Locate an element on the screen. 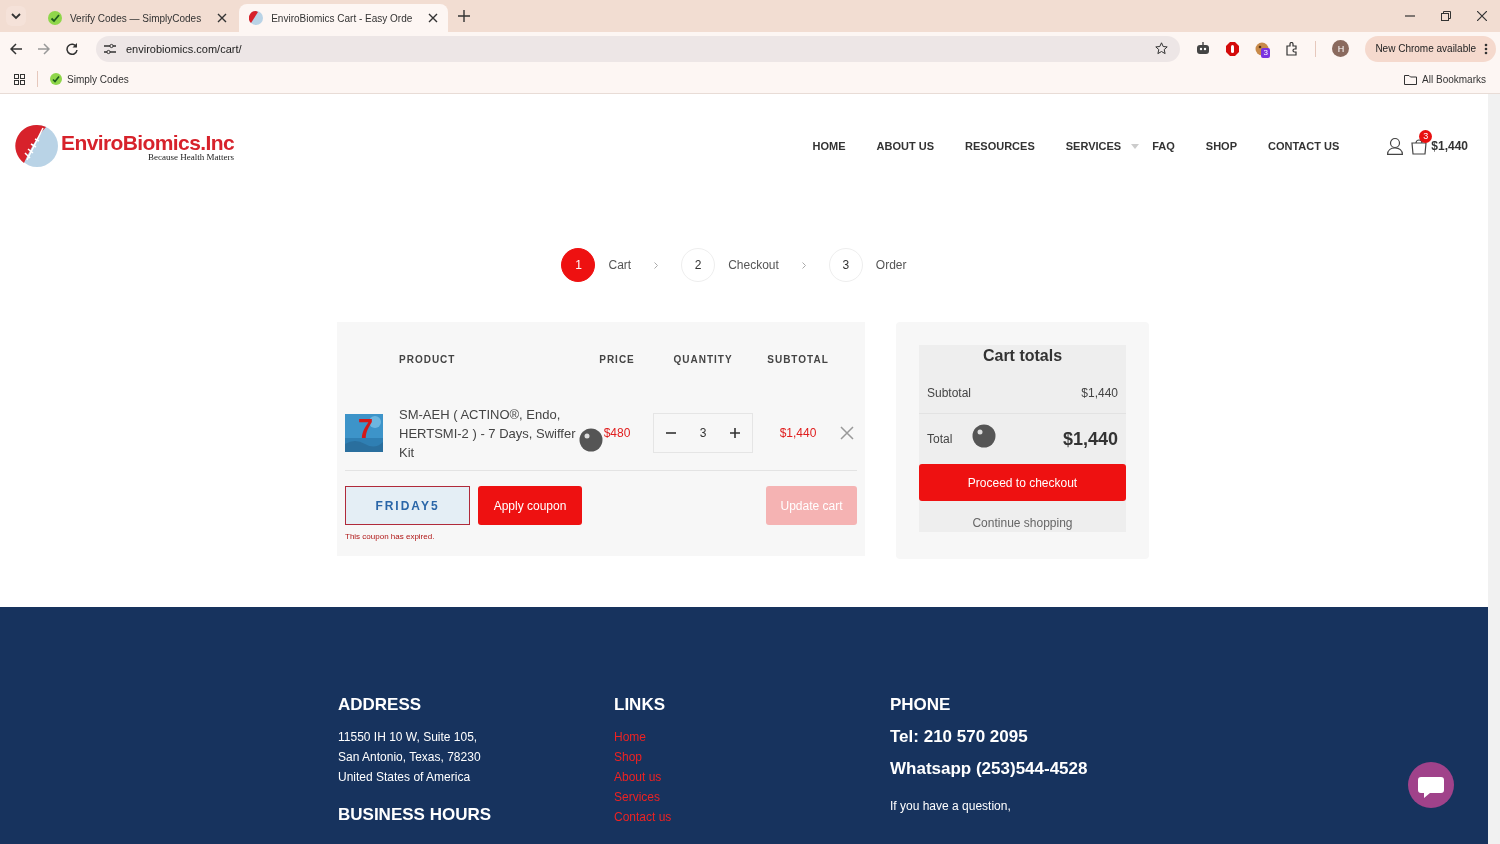 The height and width of the screenshot is (844, 1500). footer-heading: PHONE is located at coordinates (921, 705).